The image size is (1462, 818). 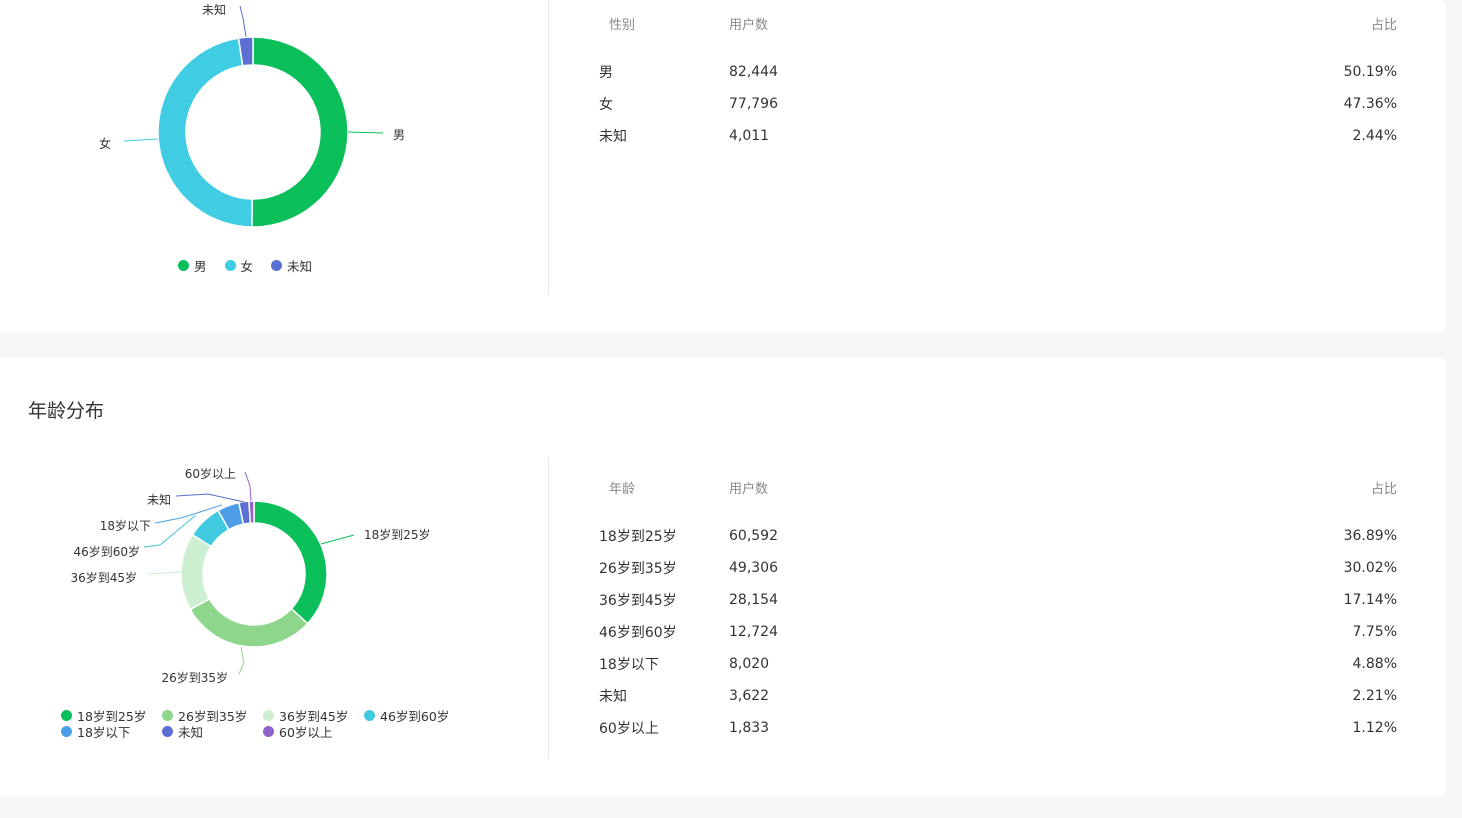 What do you see at coordinates (753, 600) in the screenshot?
I see `row-count: 28,154` at bounding box center [753, 600].